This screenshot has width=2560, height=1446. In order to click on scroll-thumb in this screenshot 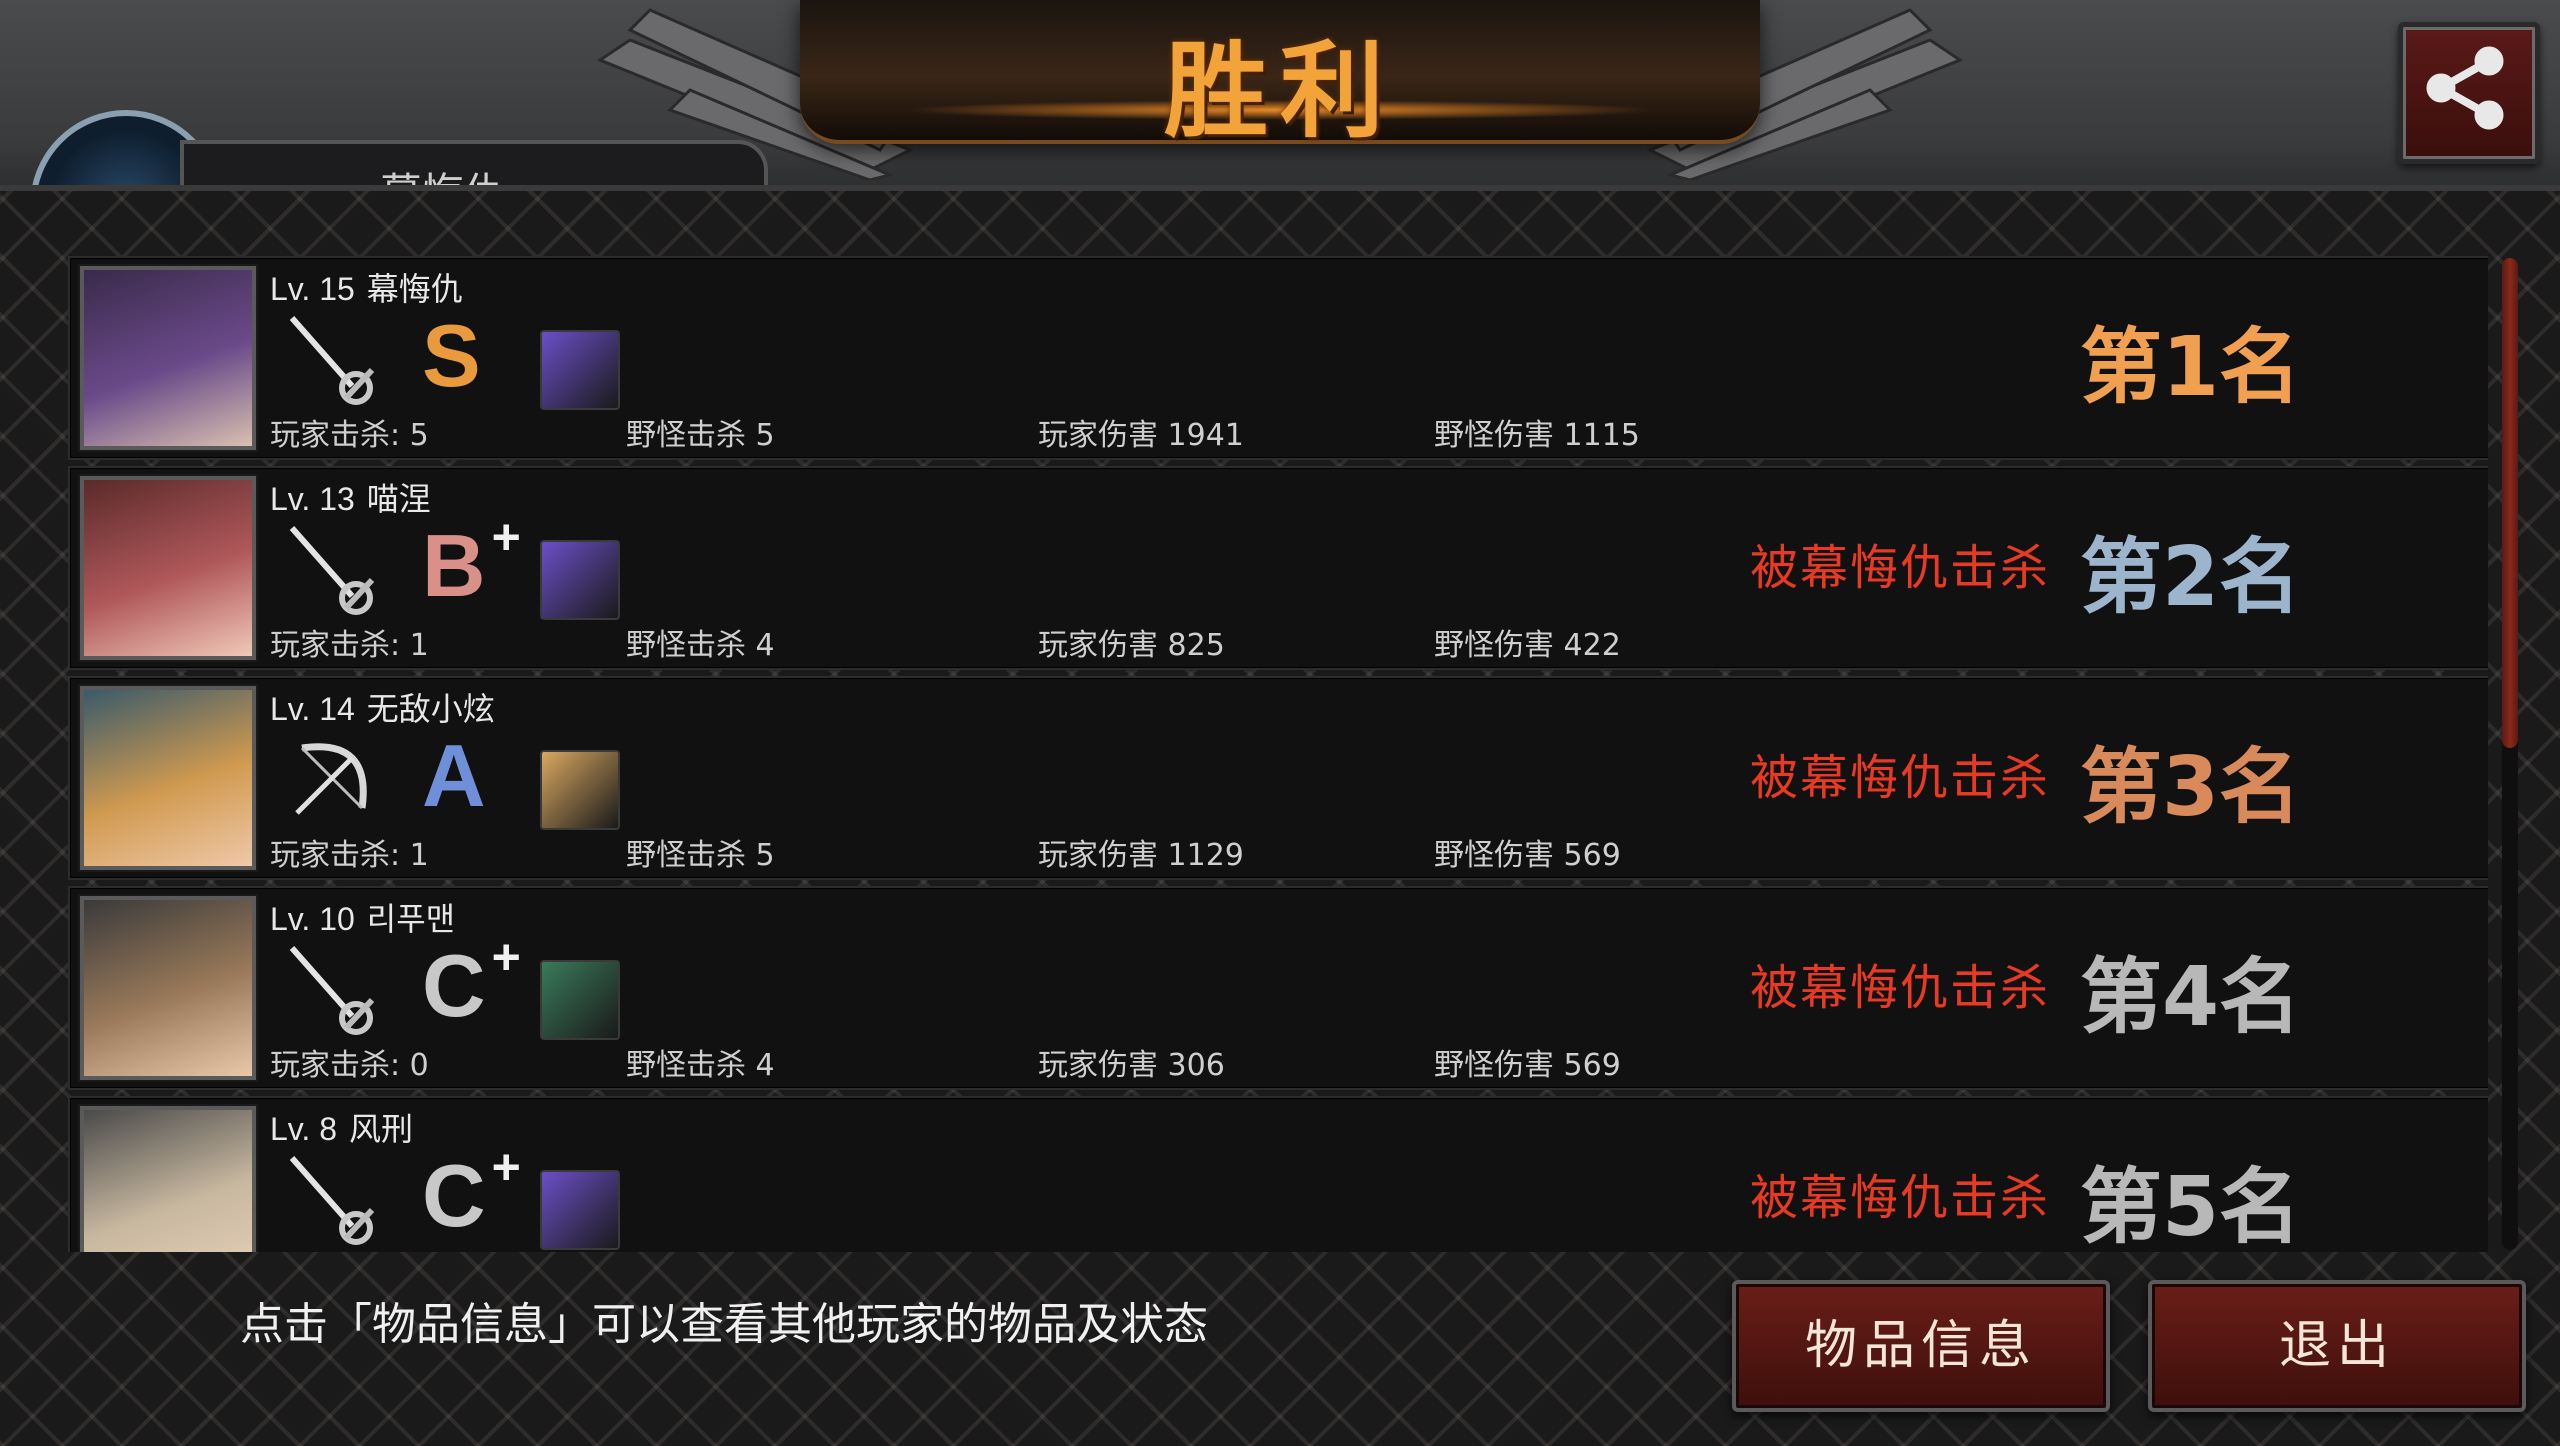, I will do `click(2510, 503)`.